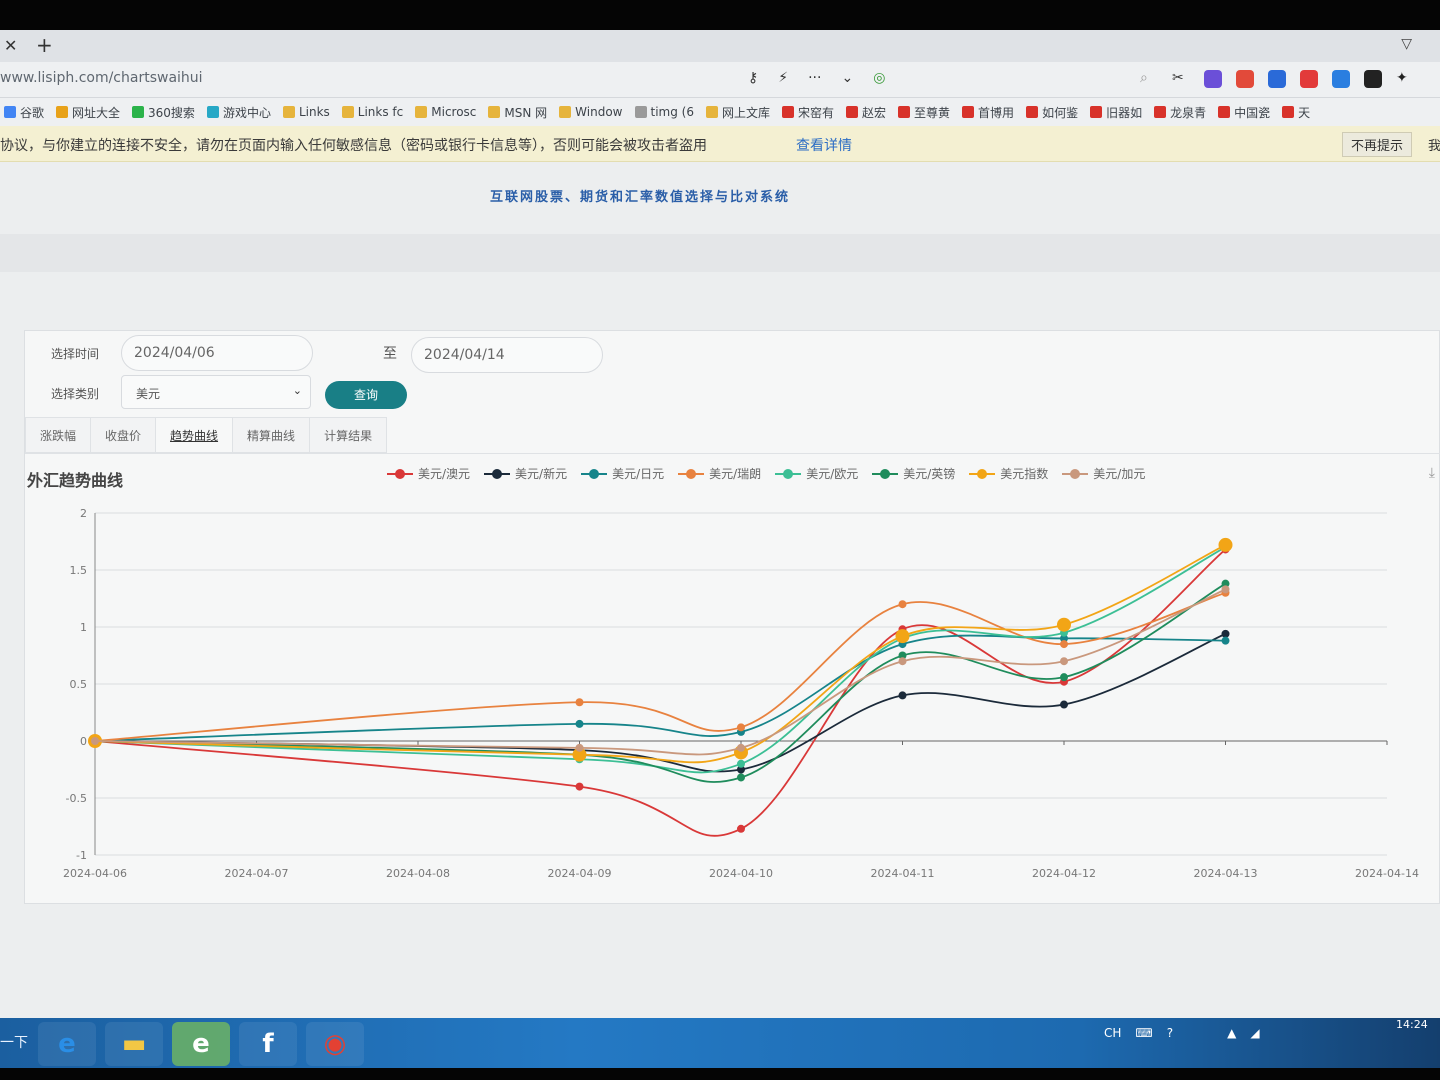 Image resolution: width=1440 pixels, height=1080 pixels. Describe the element at coordinates (1180, 112) in the screenshot. I see `bookmark-item: 龙泉青` at that location.